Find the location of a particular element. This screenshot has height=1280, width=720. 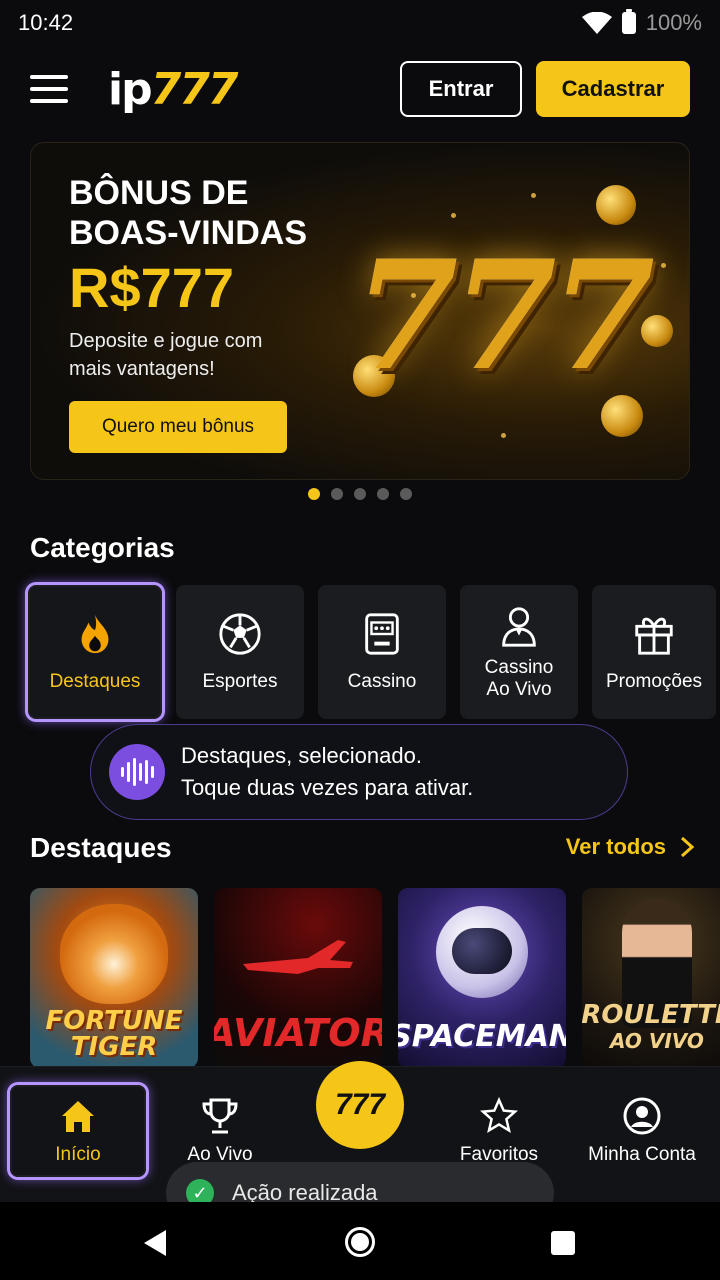

game-card-spaceman: SPACEMAN is located at coordinates (482, 978).